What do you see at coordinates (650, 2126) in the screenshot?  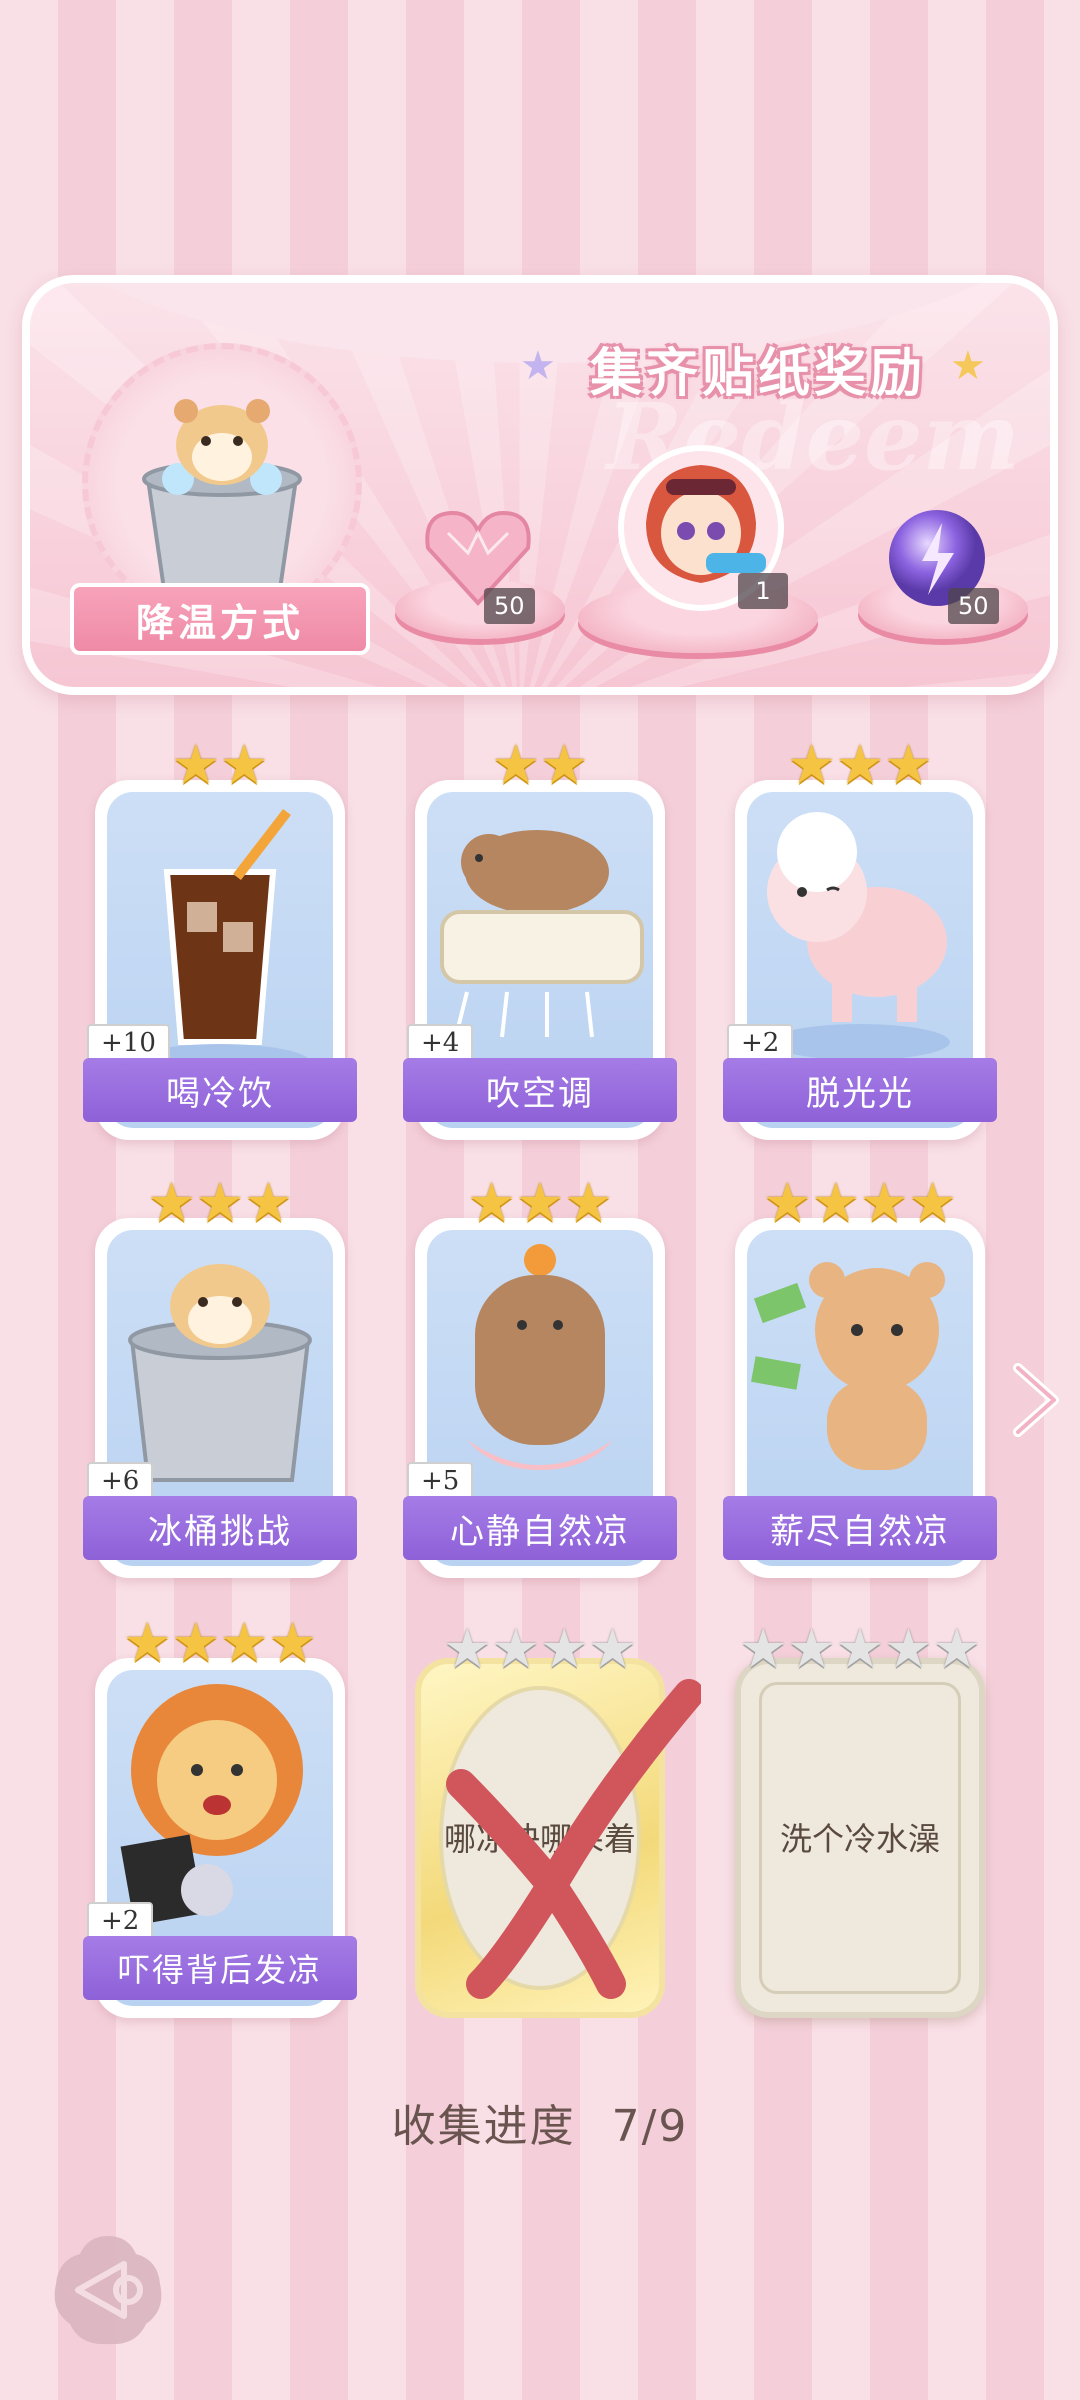 I see `progress-value: 7/9` at bounding box center [650, 2126].